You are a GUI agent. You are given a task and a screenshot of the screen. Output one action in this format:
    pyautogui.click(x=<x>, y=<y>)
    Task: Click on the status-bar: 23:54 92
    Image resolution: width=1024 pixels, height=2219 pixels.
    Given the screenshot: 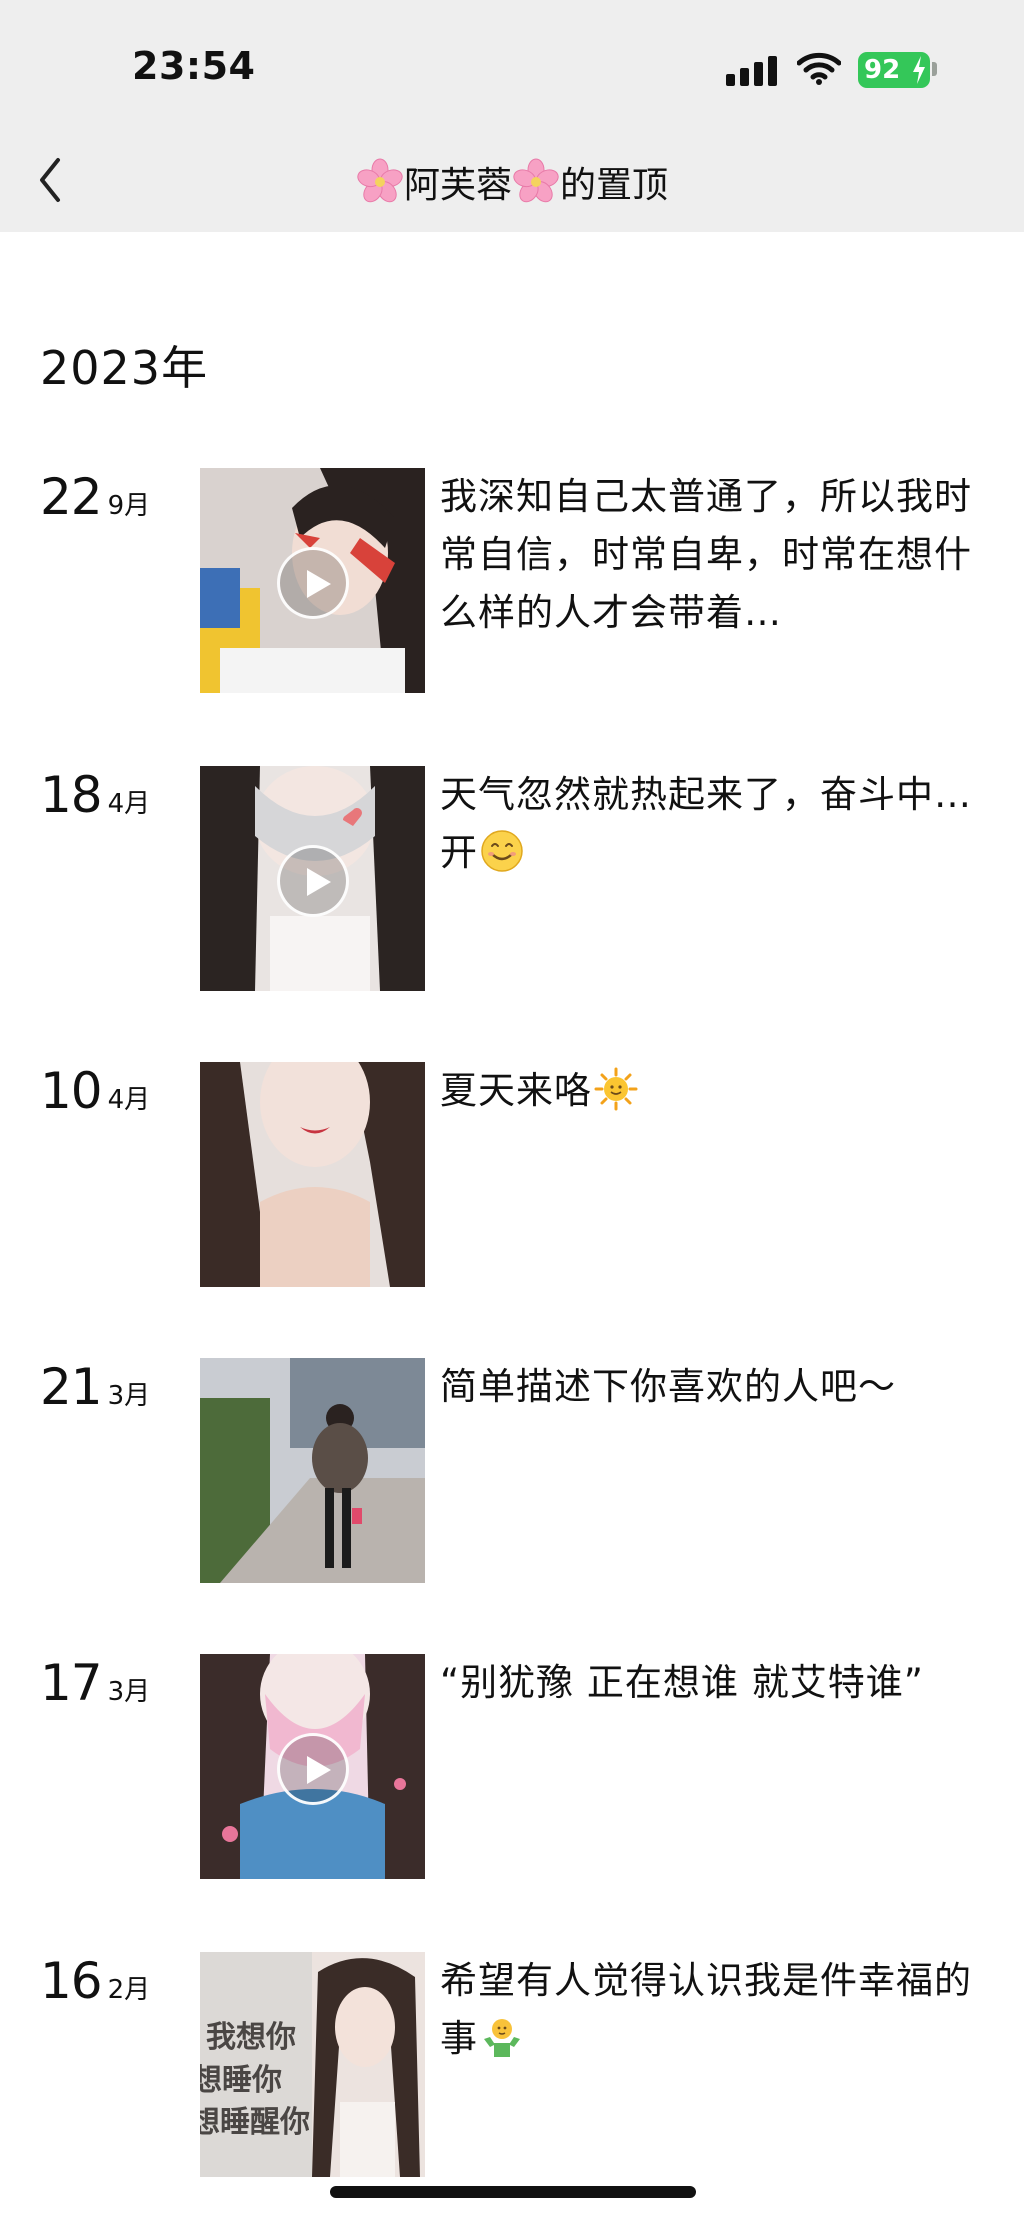 What is the action you would take?
    pyautogui.click(x=512, y=65)
    